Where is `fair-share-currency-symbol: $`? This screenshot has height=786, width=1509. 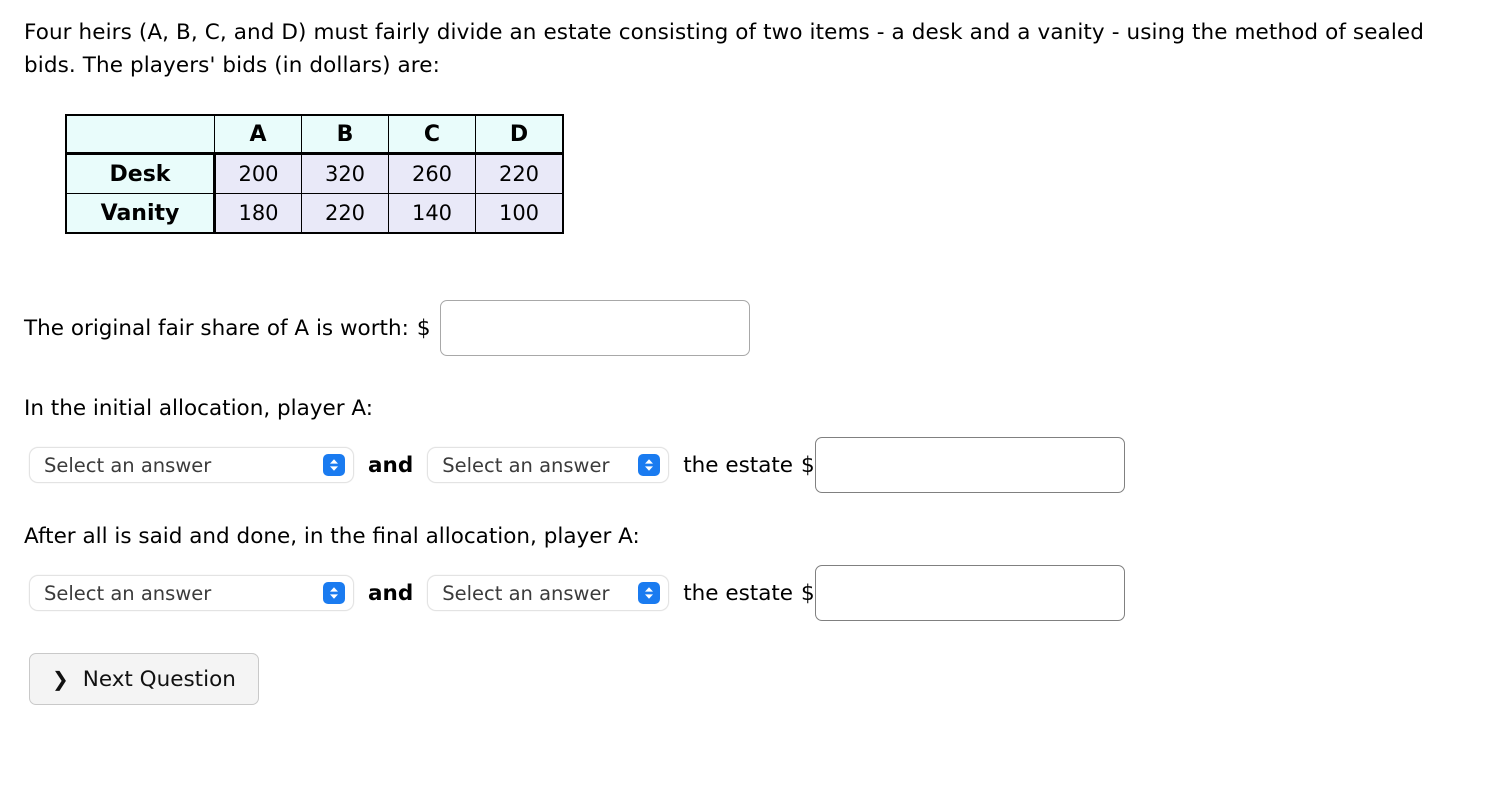 fair-share-currency-symbol: $ is located at coordinates (423, 328).